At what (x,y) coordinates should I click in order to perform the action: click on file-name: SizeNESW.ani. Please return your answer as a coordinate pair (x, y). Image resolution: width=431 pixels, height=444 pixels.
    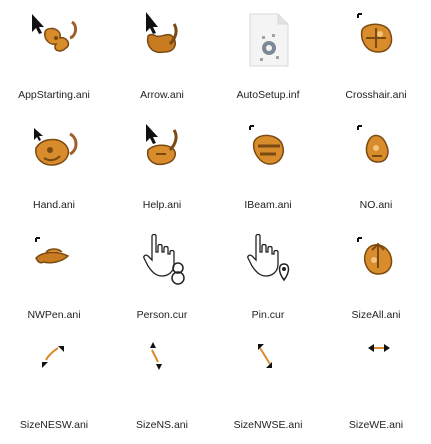
    Looking at the image, I should click on (54, 425).